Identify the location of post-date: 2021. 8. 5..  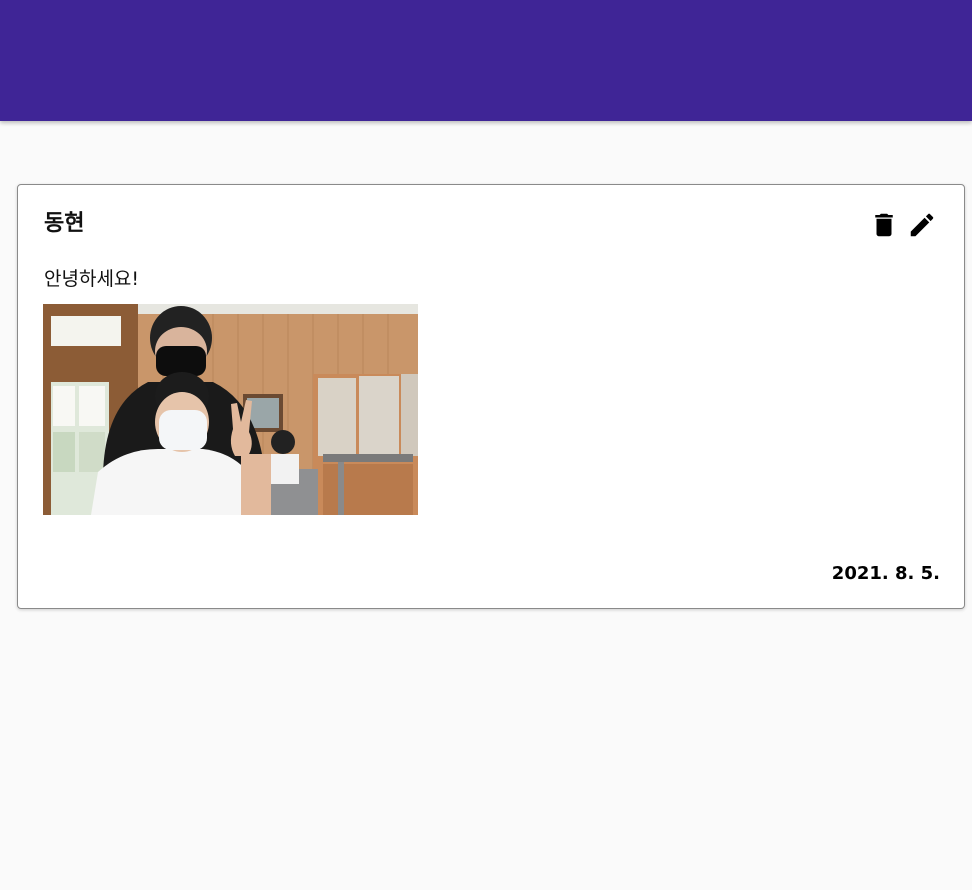
(885, 573).